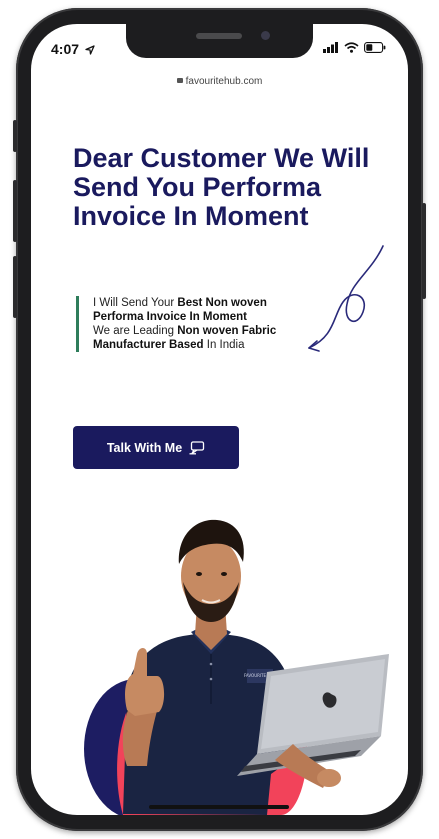 The width and height of the screenshot is (439, 839). I want to click on mute-switch, so click(15, 136).